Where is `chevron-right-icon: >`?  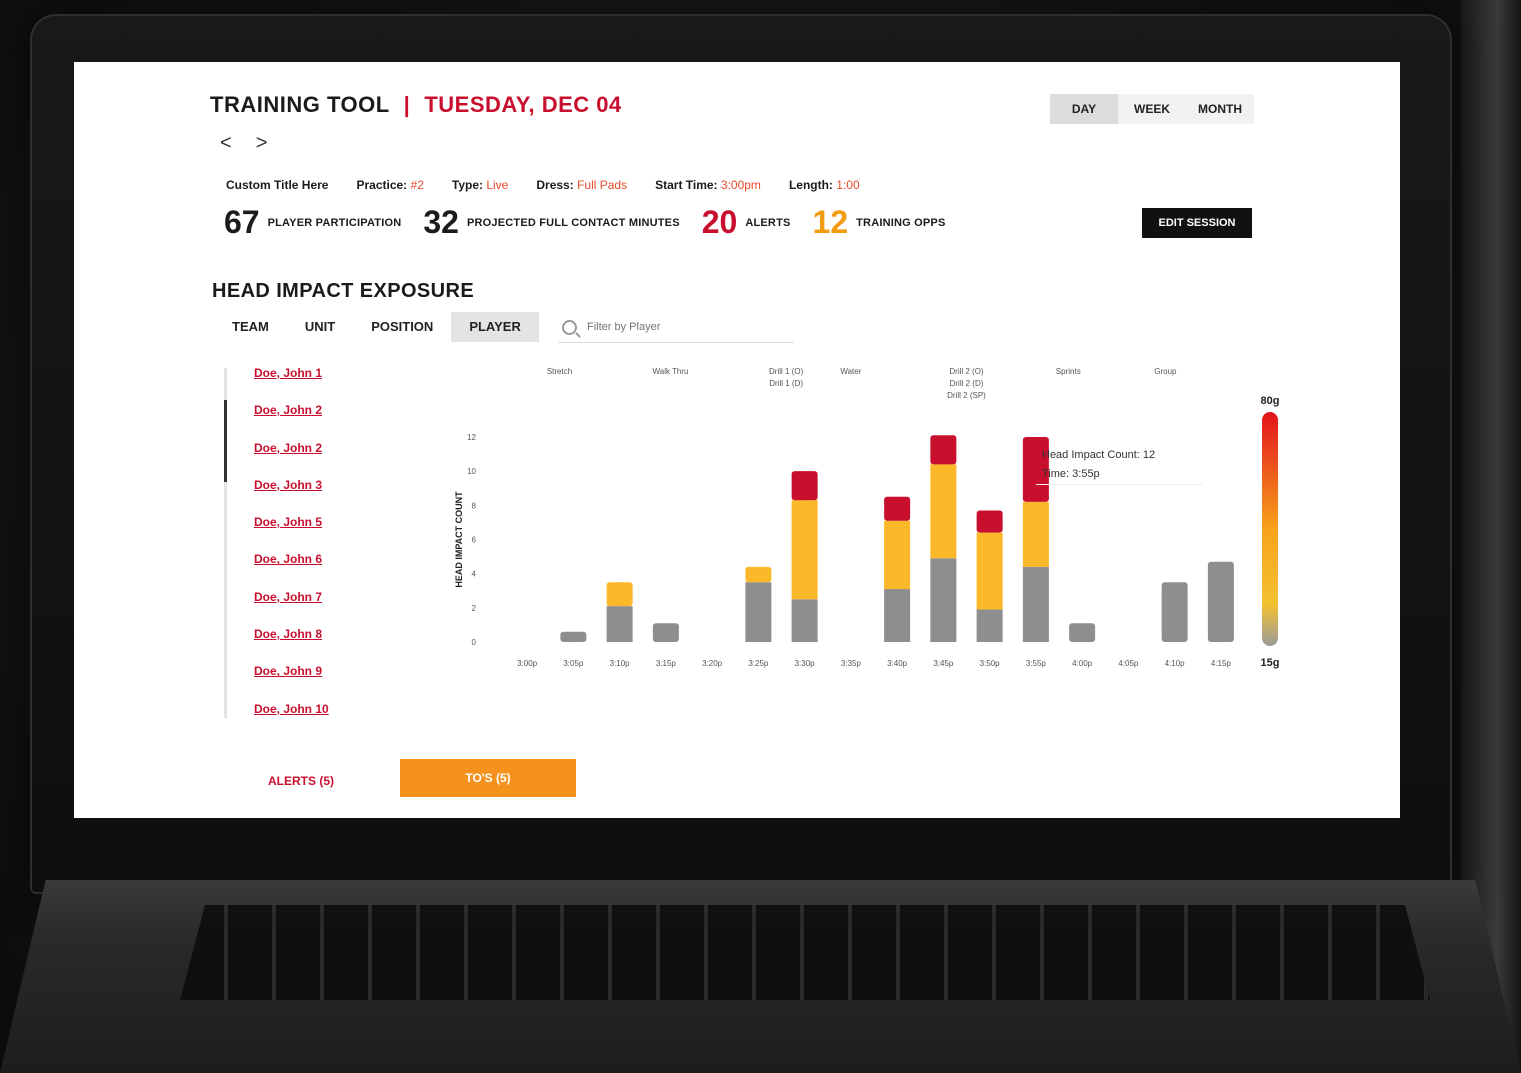
chevron-right-icon: > is located at coordinates (262, 143).